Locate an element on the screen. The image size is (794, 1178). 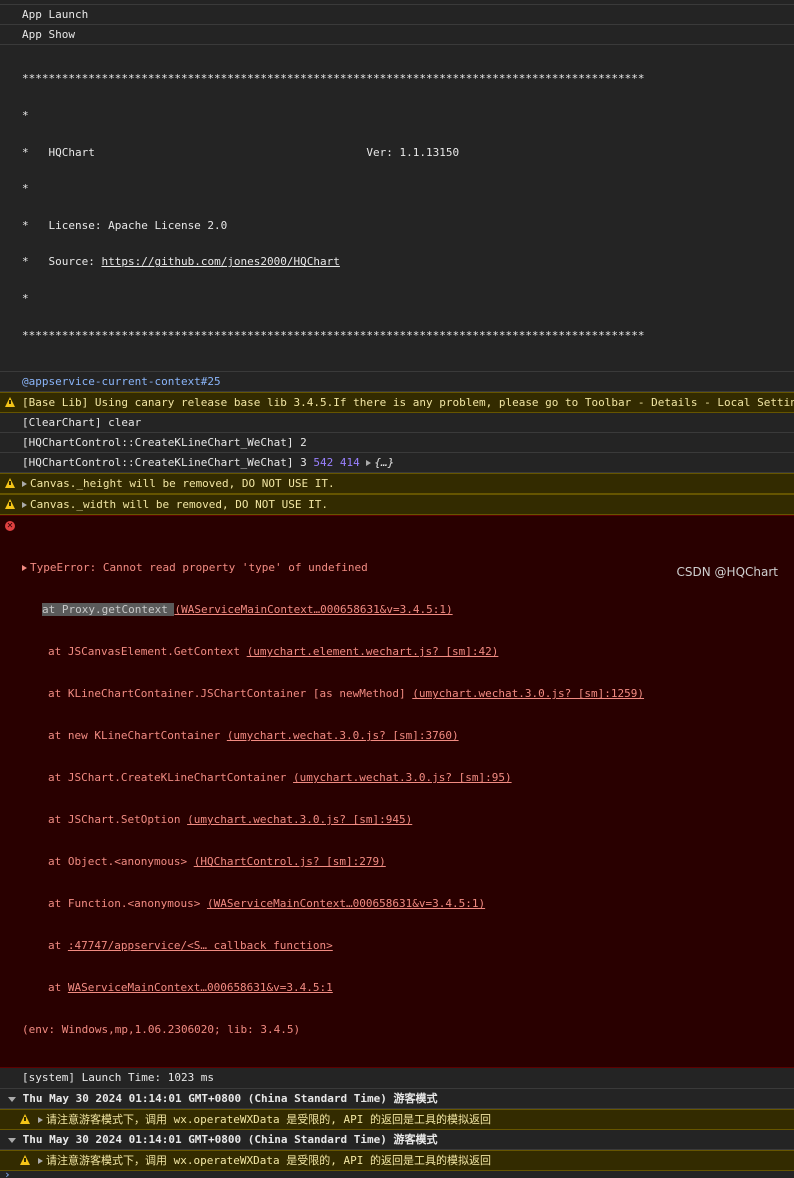
error-icon: ✕ is located at coordinates (10, 526).